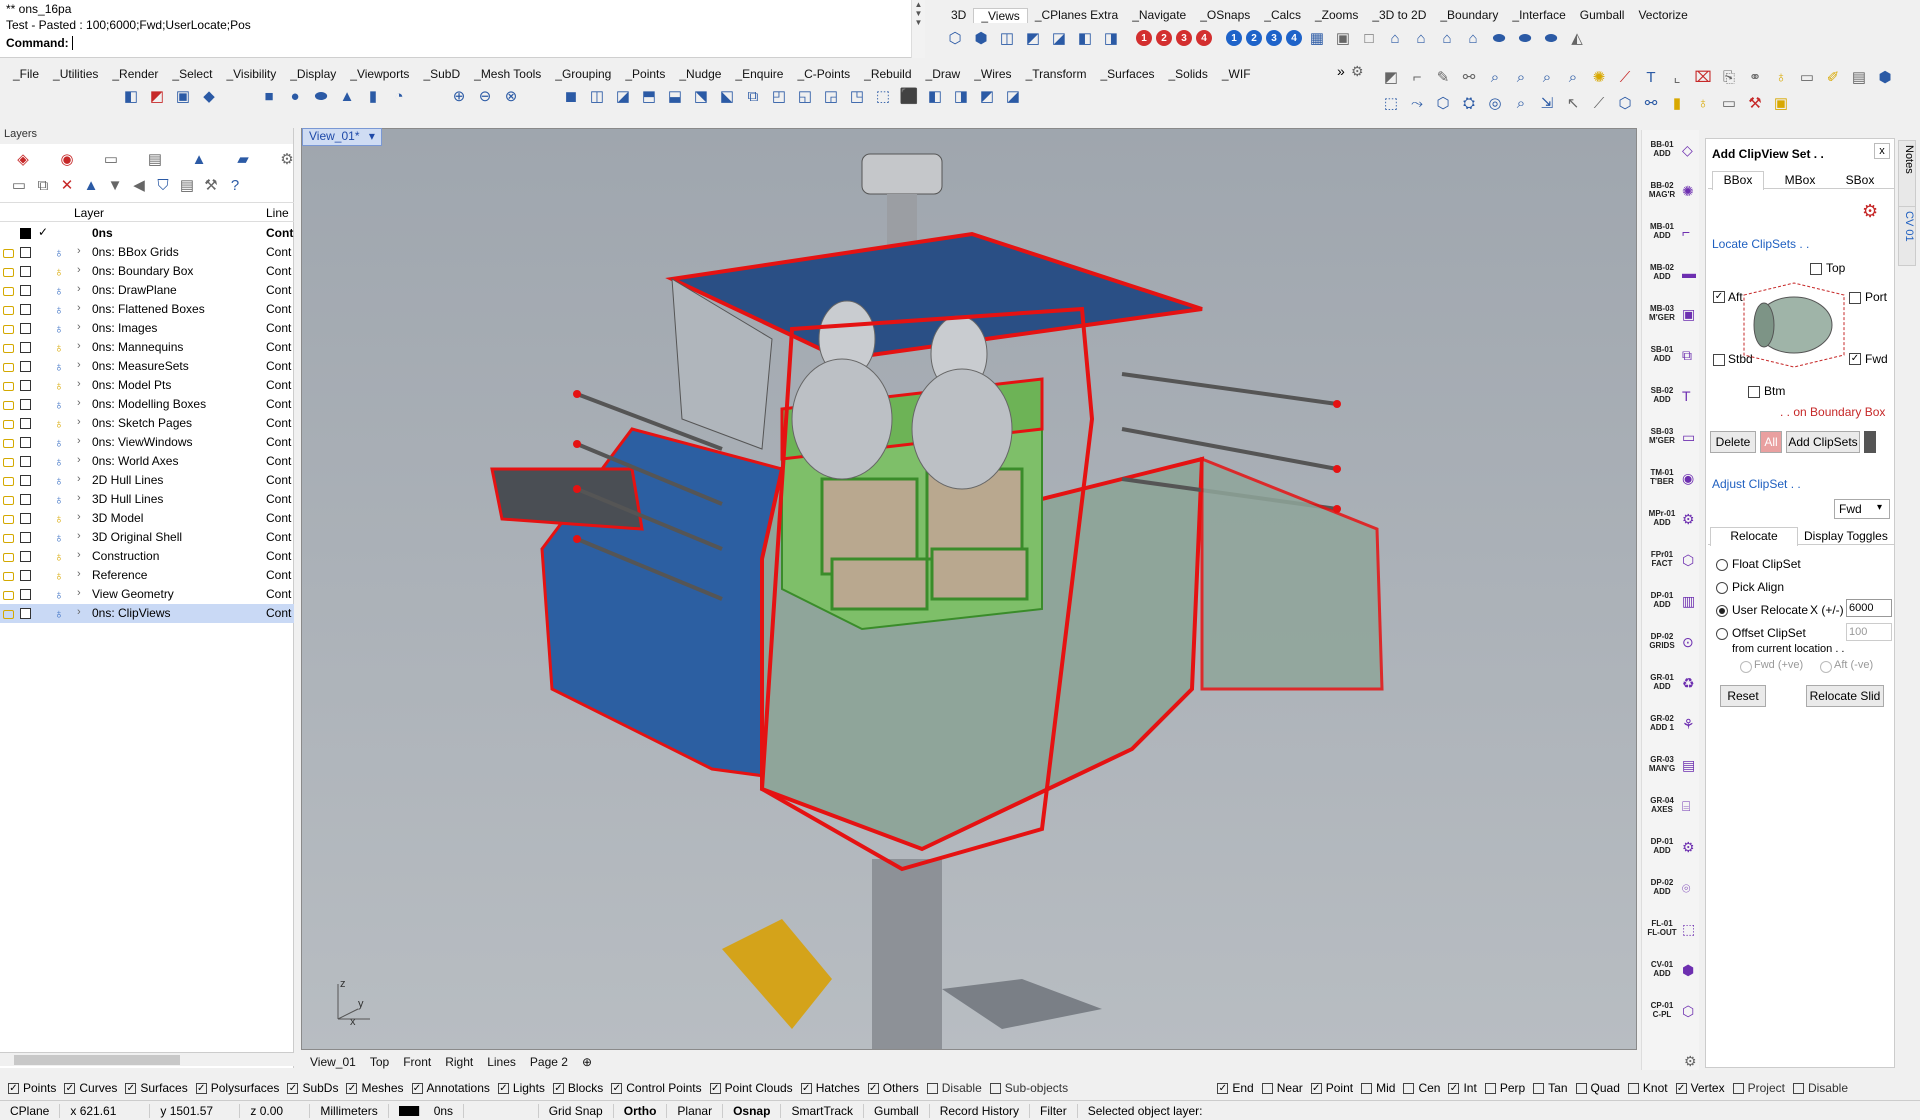 The image size is (1920, 1120). What do you see at coordinates (1495, 103) in the screenshot?
I see `tool-icon: ◎` at bounding box center [1495, 103].